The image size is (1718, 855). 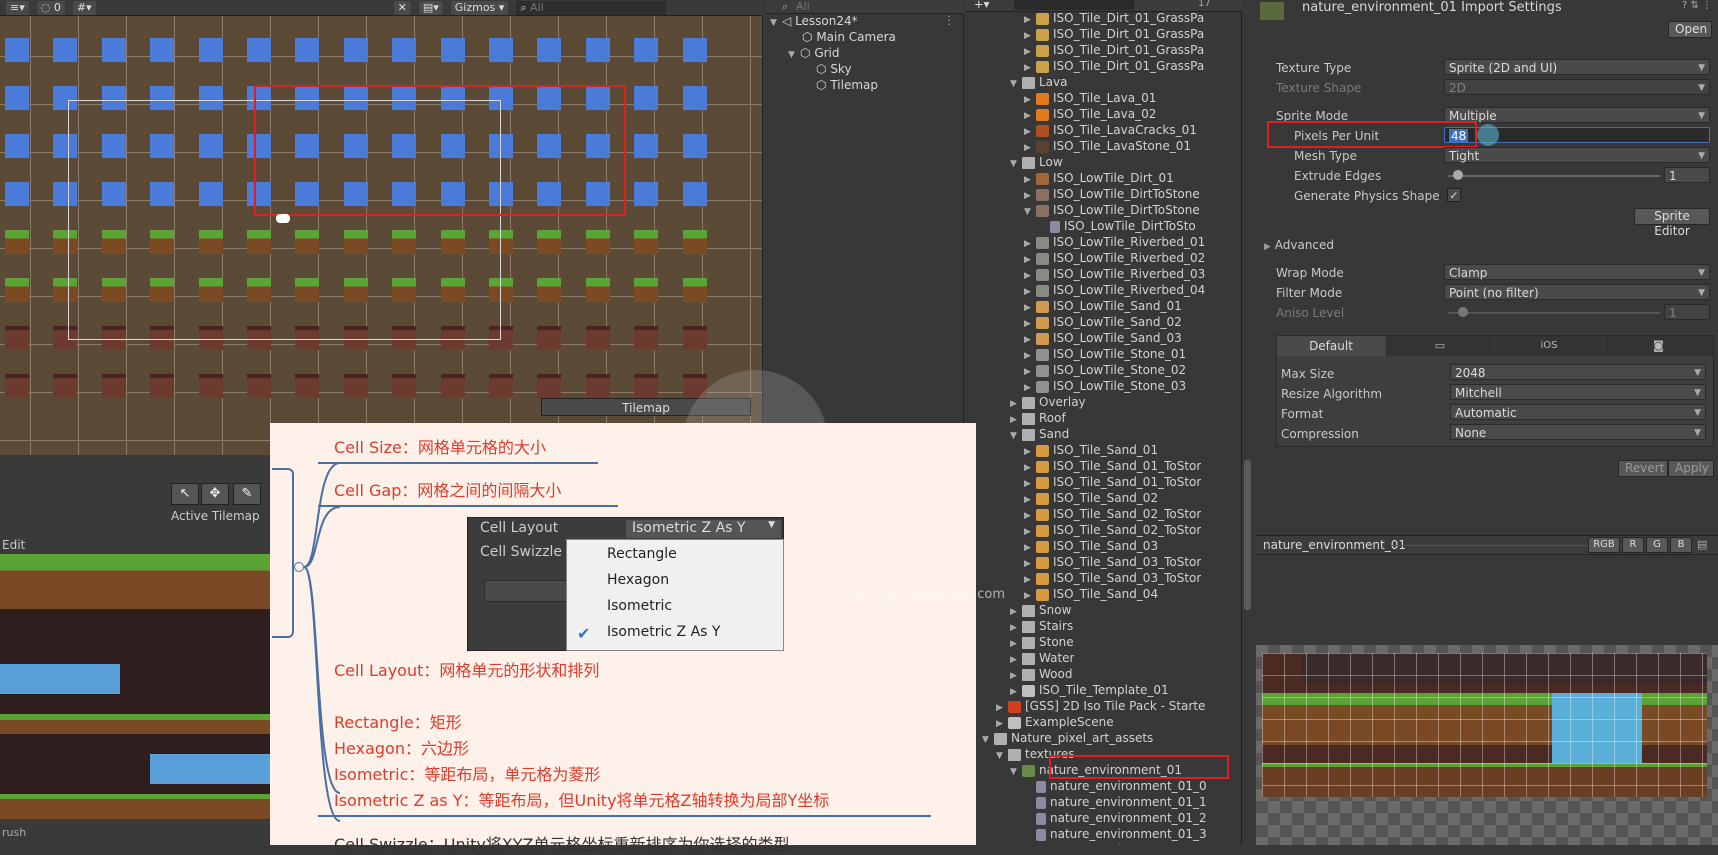 What do you see at coordinates (402, 7) in the screenshot?
I see `tools-icon: ✕` at bounding box center [402, 7].